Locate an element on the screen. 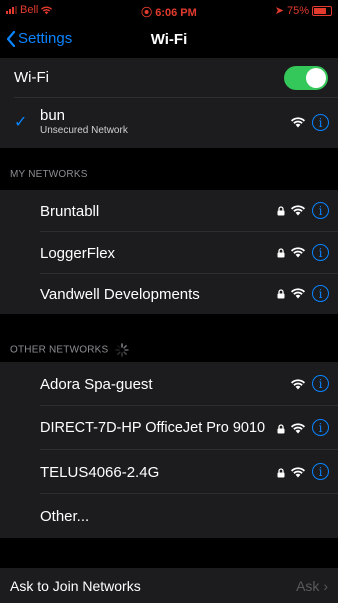 This screenshot has height=603, width=338. network-row: Bruntabll i is located at coordinates (169, 211).